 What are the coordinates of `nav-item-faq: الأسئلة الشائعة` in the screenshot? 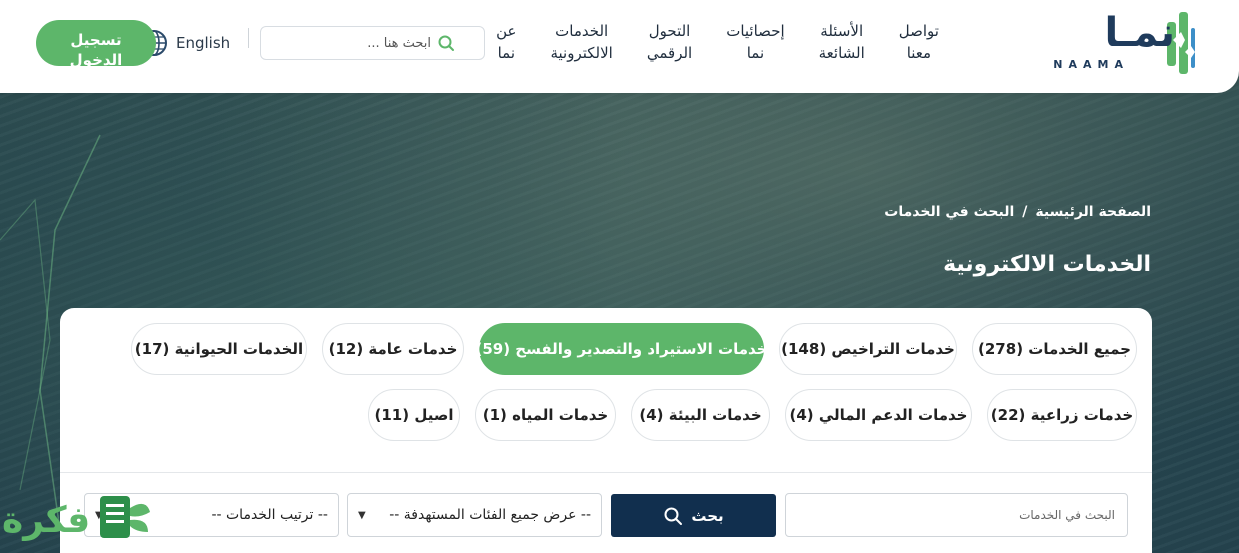 It's located at (842, 42).